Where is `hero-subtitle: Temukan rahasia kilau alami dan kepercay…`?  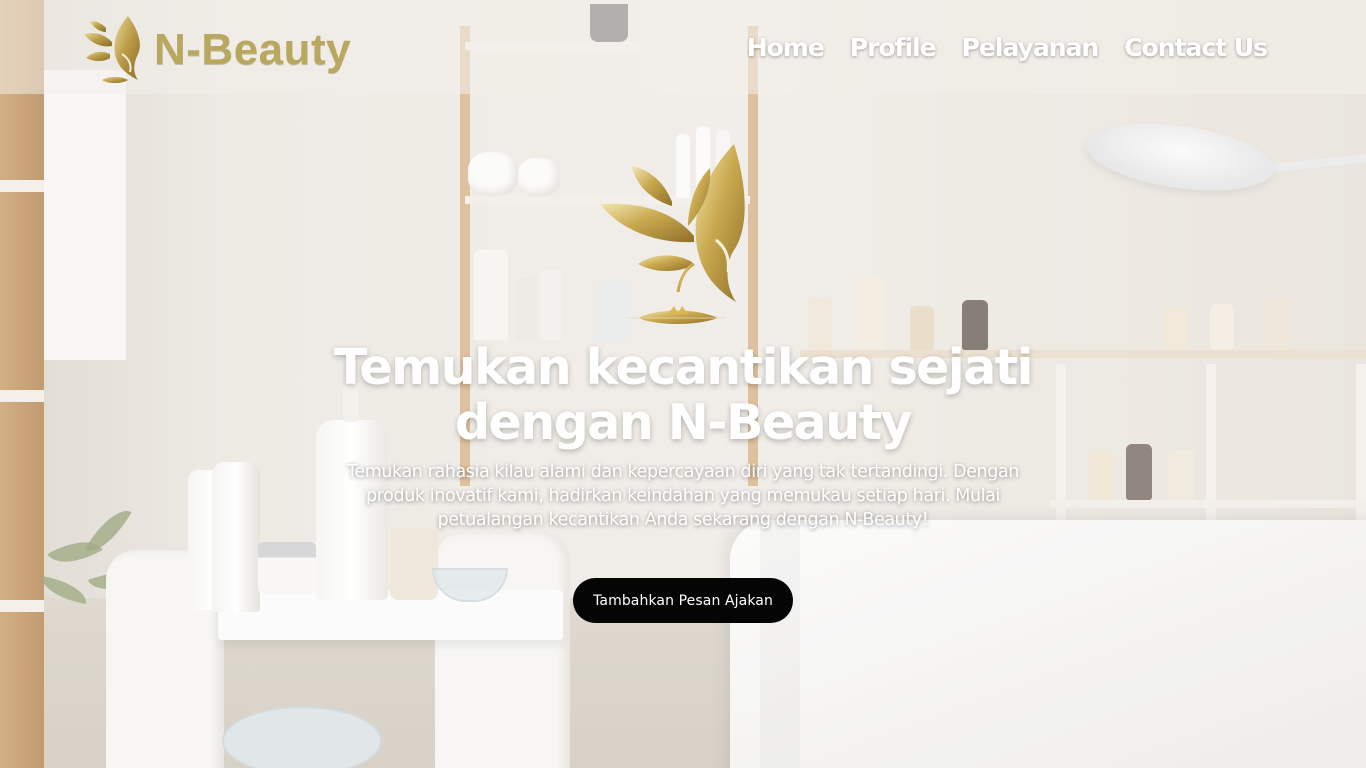
hero-subtitle: Temukan rahasia kilau alami dan kepercay… is located at coordinates (683, 496).